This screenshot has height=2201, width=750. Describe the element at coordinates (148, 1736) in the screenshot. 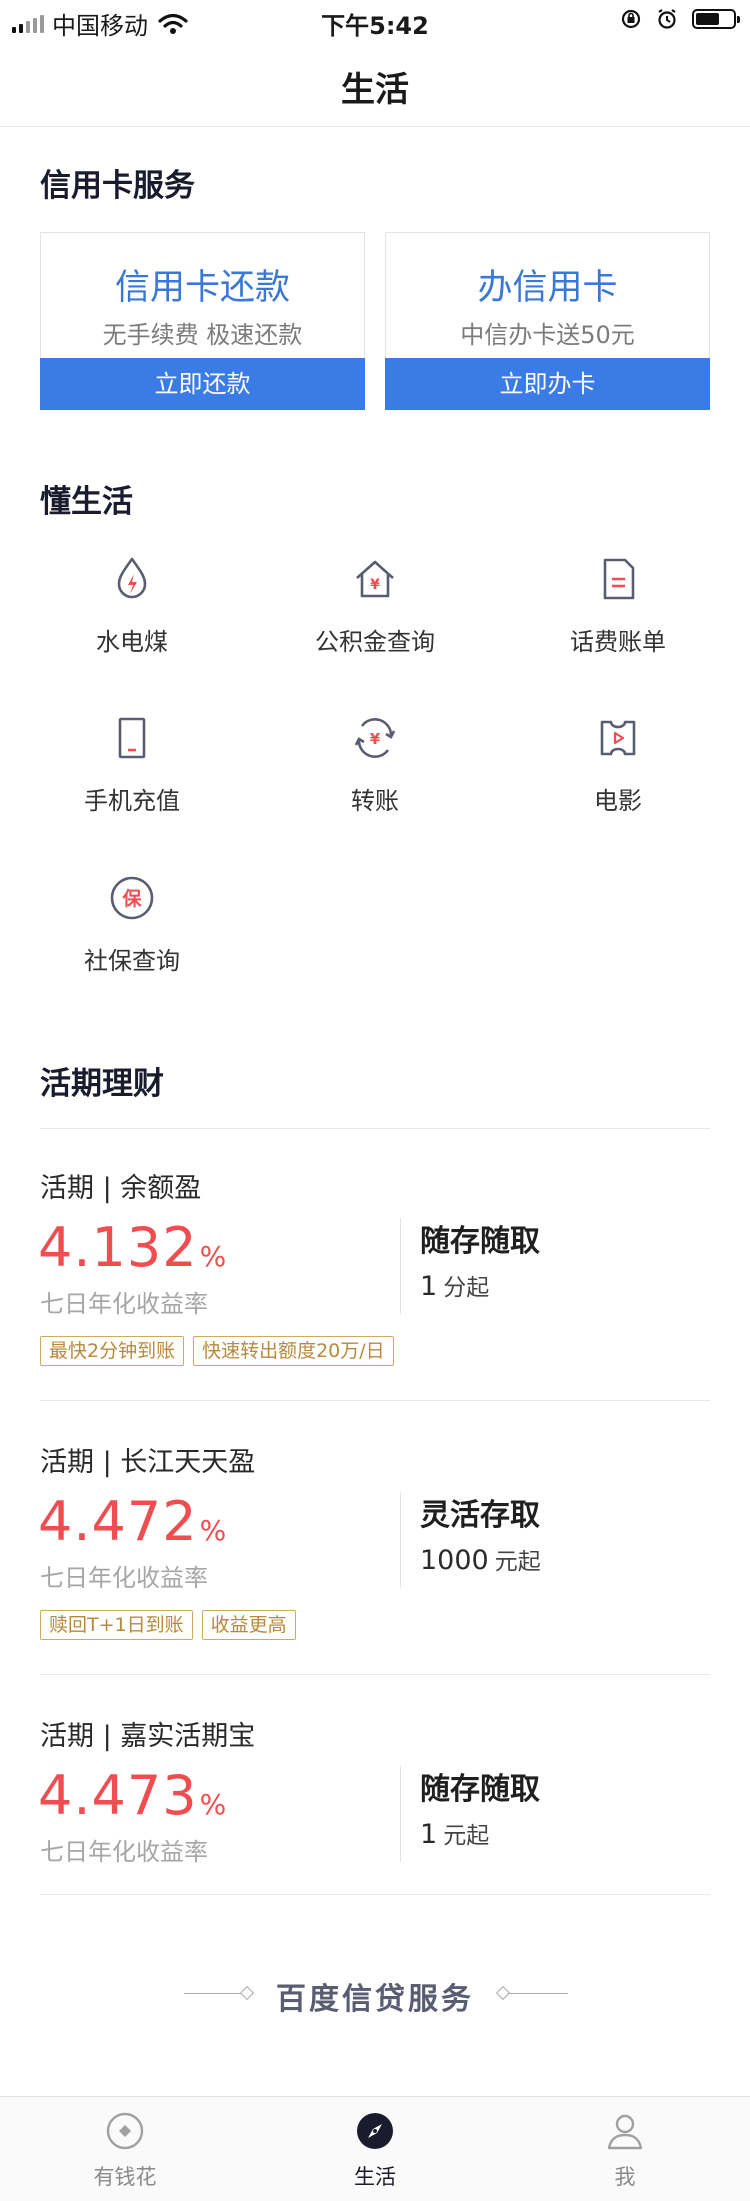

I see `fund-name: 活期 | 嘉实活期宝` at that location.